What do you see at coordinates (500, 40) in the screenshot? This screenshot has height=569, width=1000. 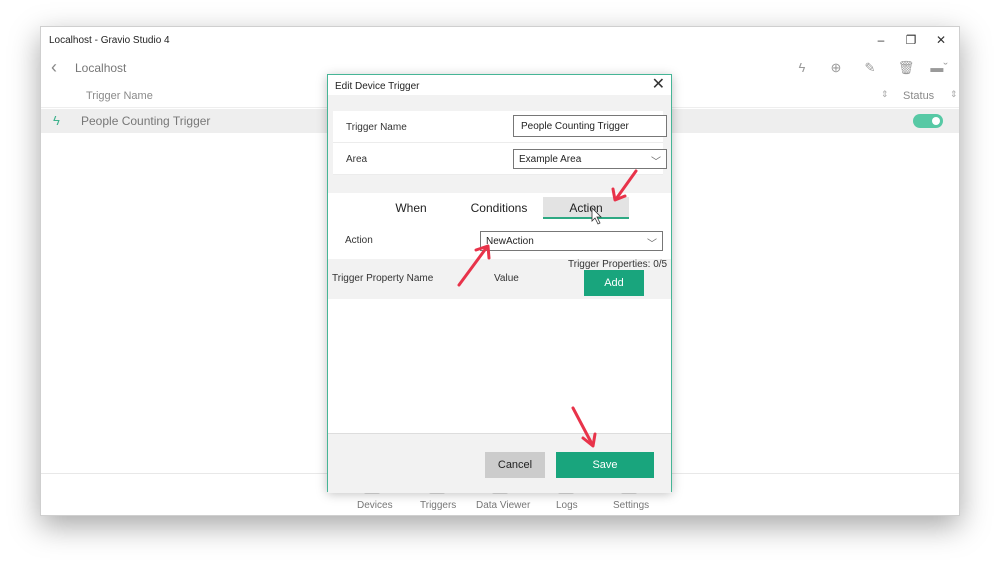 I see `title-bar: Localhost - Gravio Studio 4 – ❐ ✕` at bounding box center [500, 40].